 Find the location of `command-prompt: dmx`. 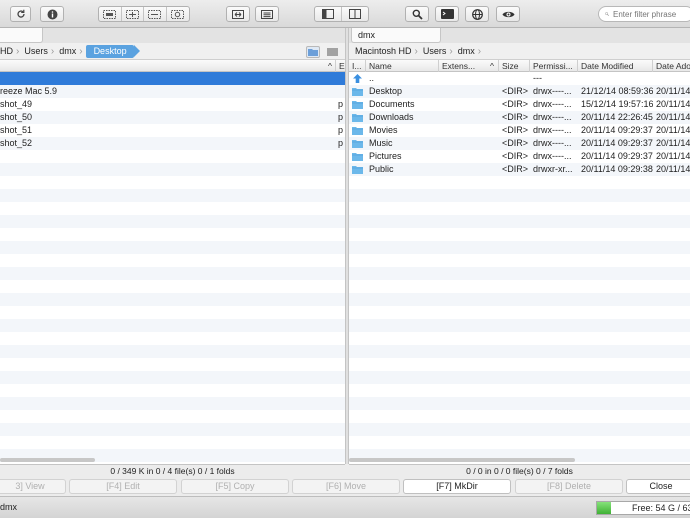

command-prompt: dmx is located at coordinates (8, 507).